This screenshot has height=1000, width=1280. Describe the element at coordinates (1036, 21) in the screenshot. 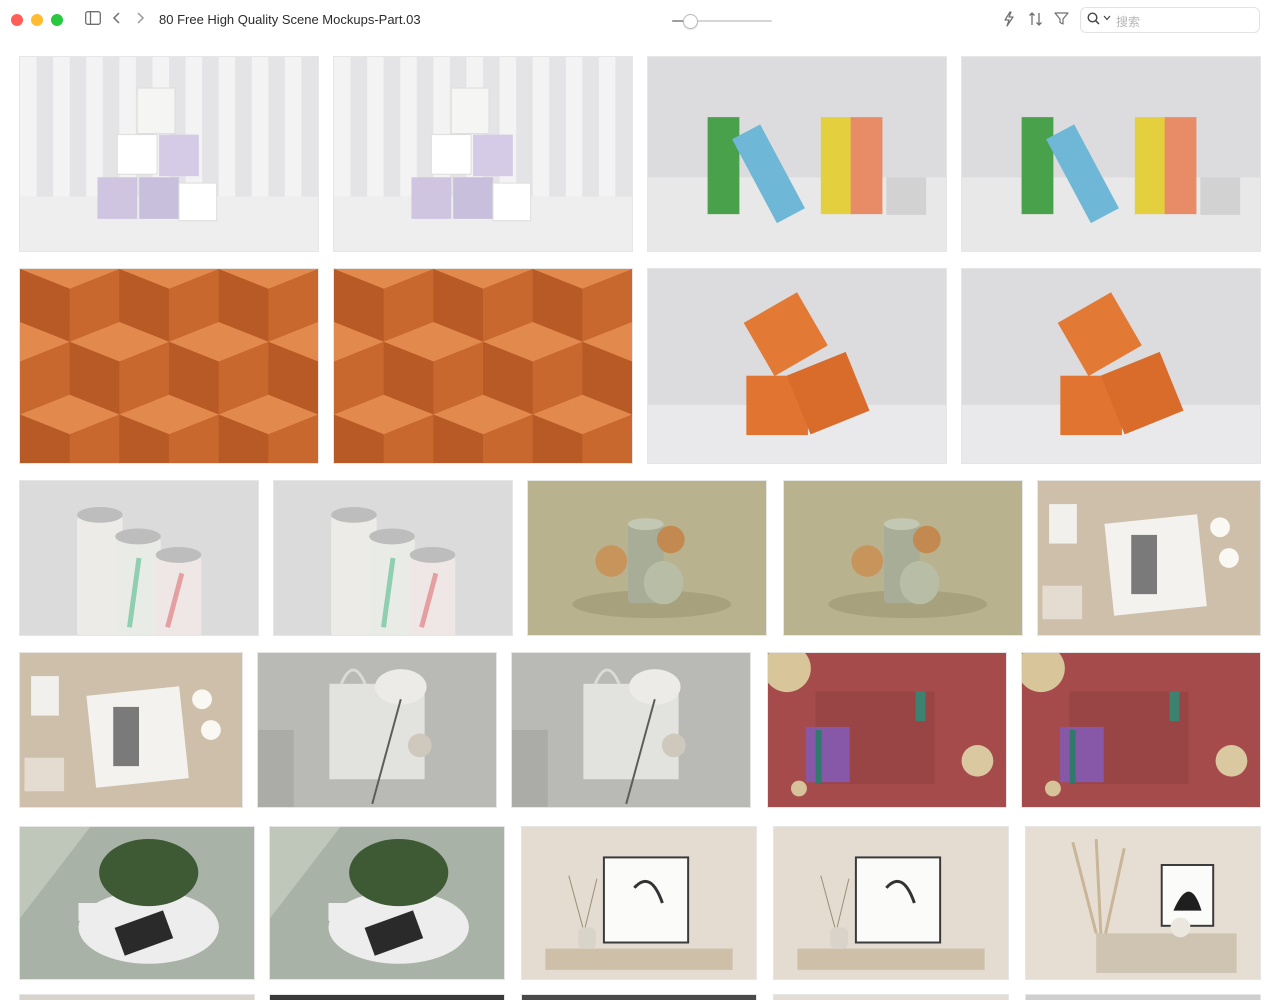

I see `sort-icon` at that location.